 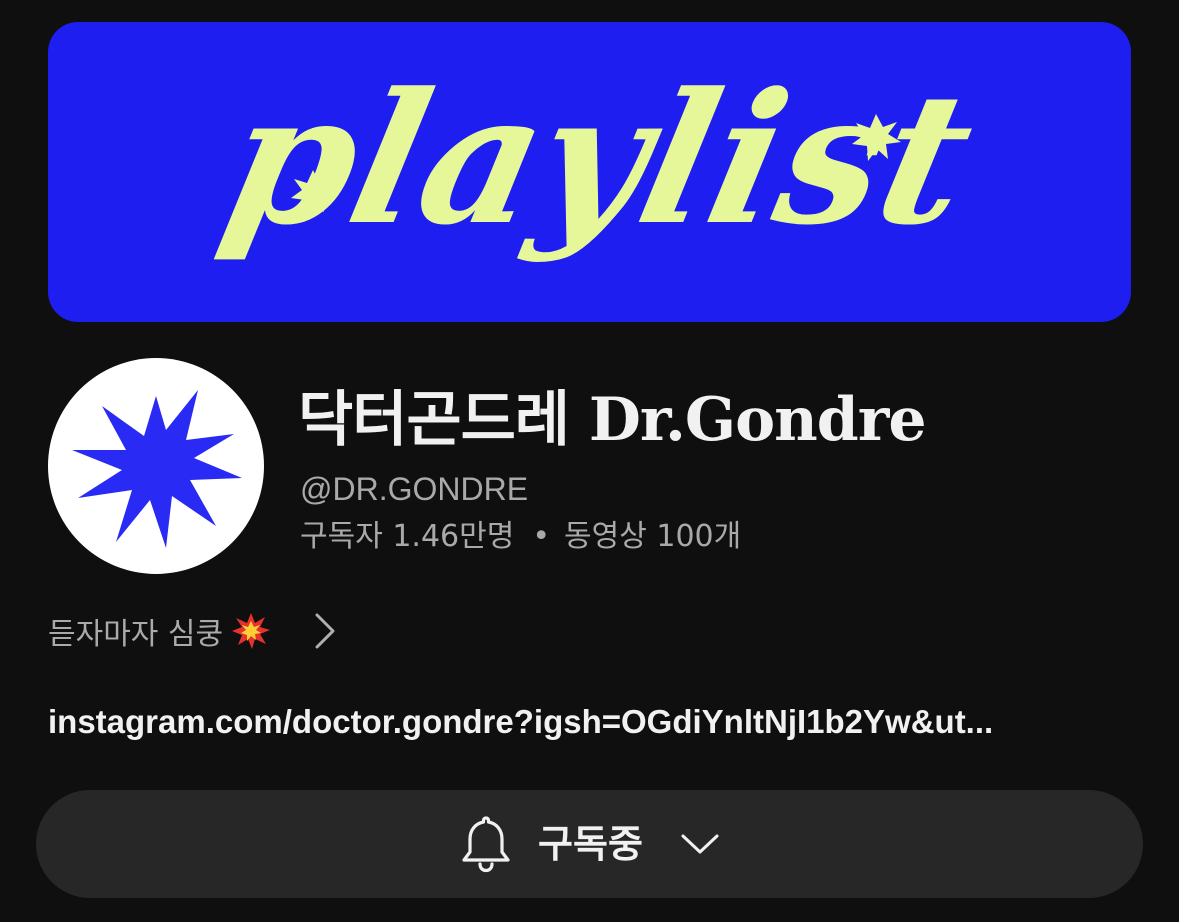 I want to click on subscribe-label: 구독중, so click(x=590, y=844).